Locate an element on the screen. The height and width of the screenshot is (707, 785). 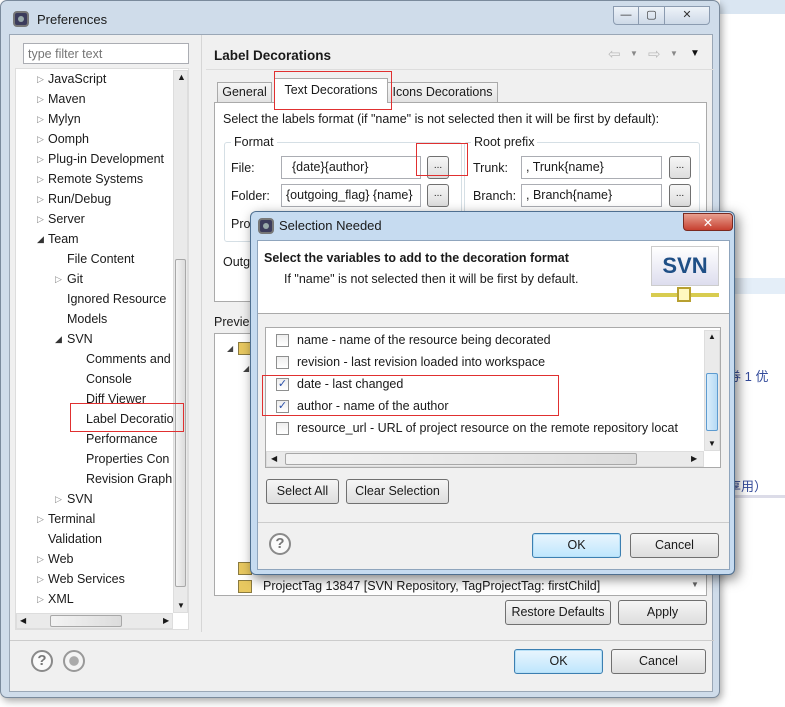
tree-item: ◢ Team is located at coordinates (96, 239).